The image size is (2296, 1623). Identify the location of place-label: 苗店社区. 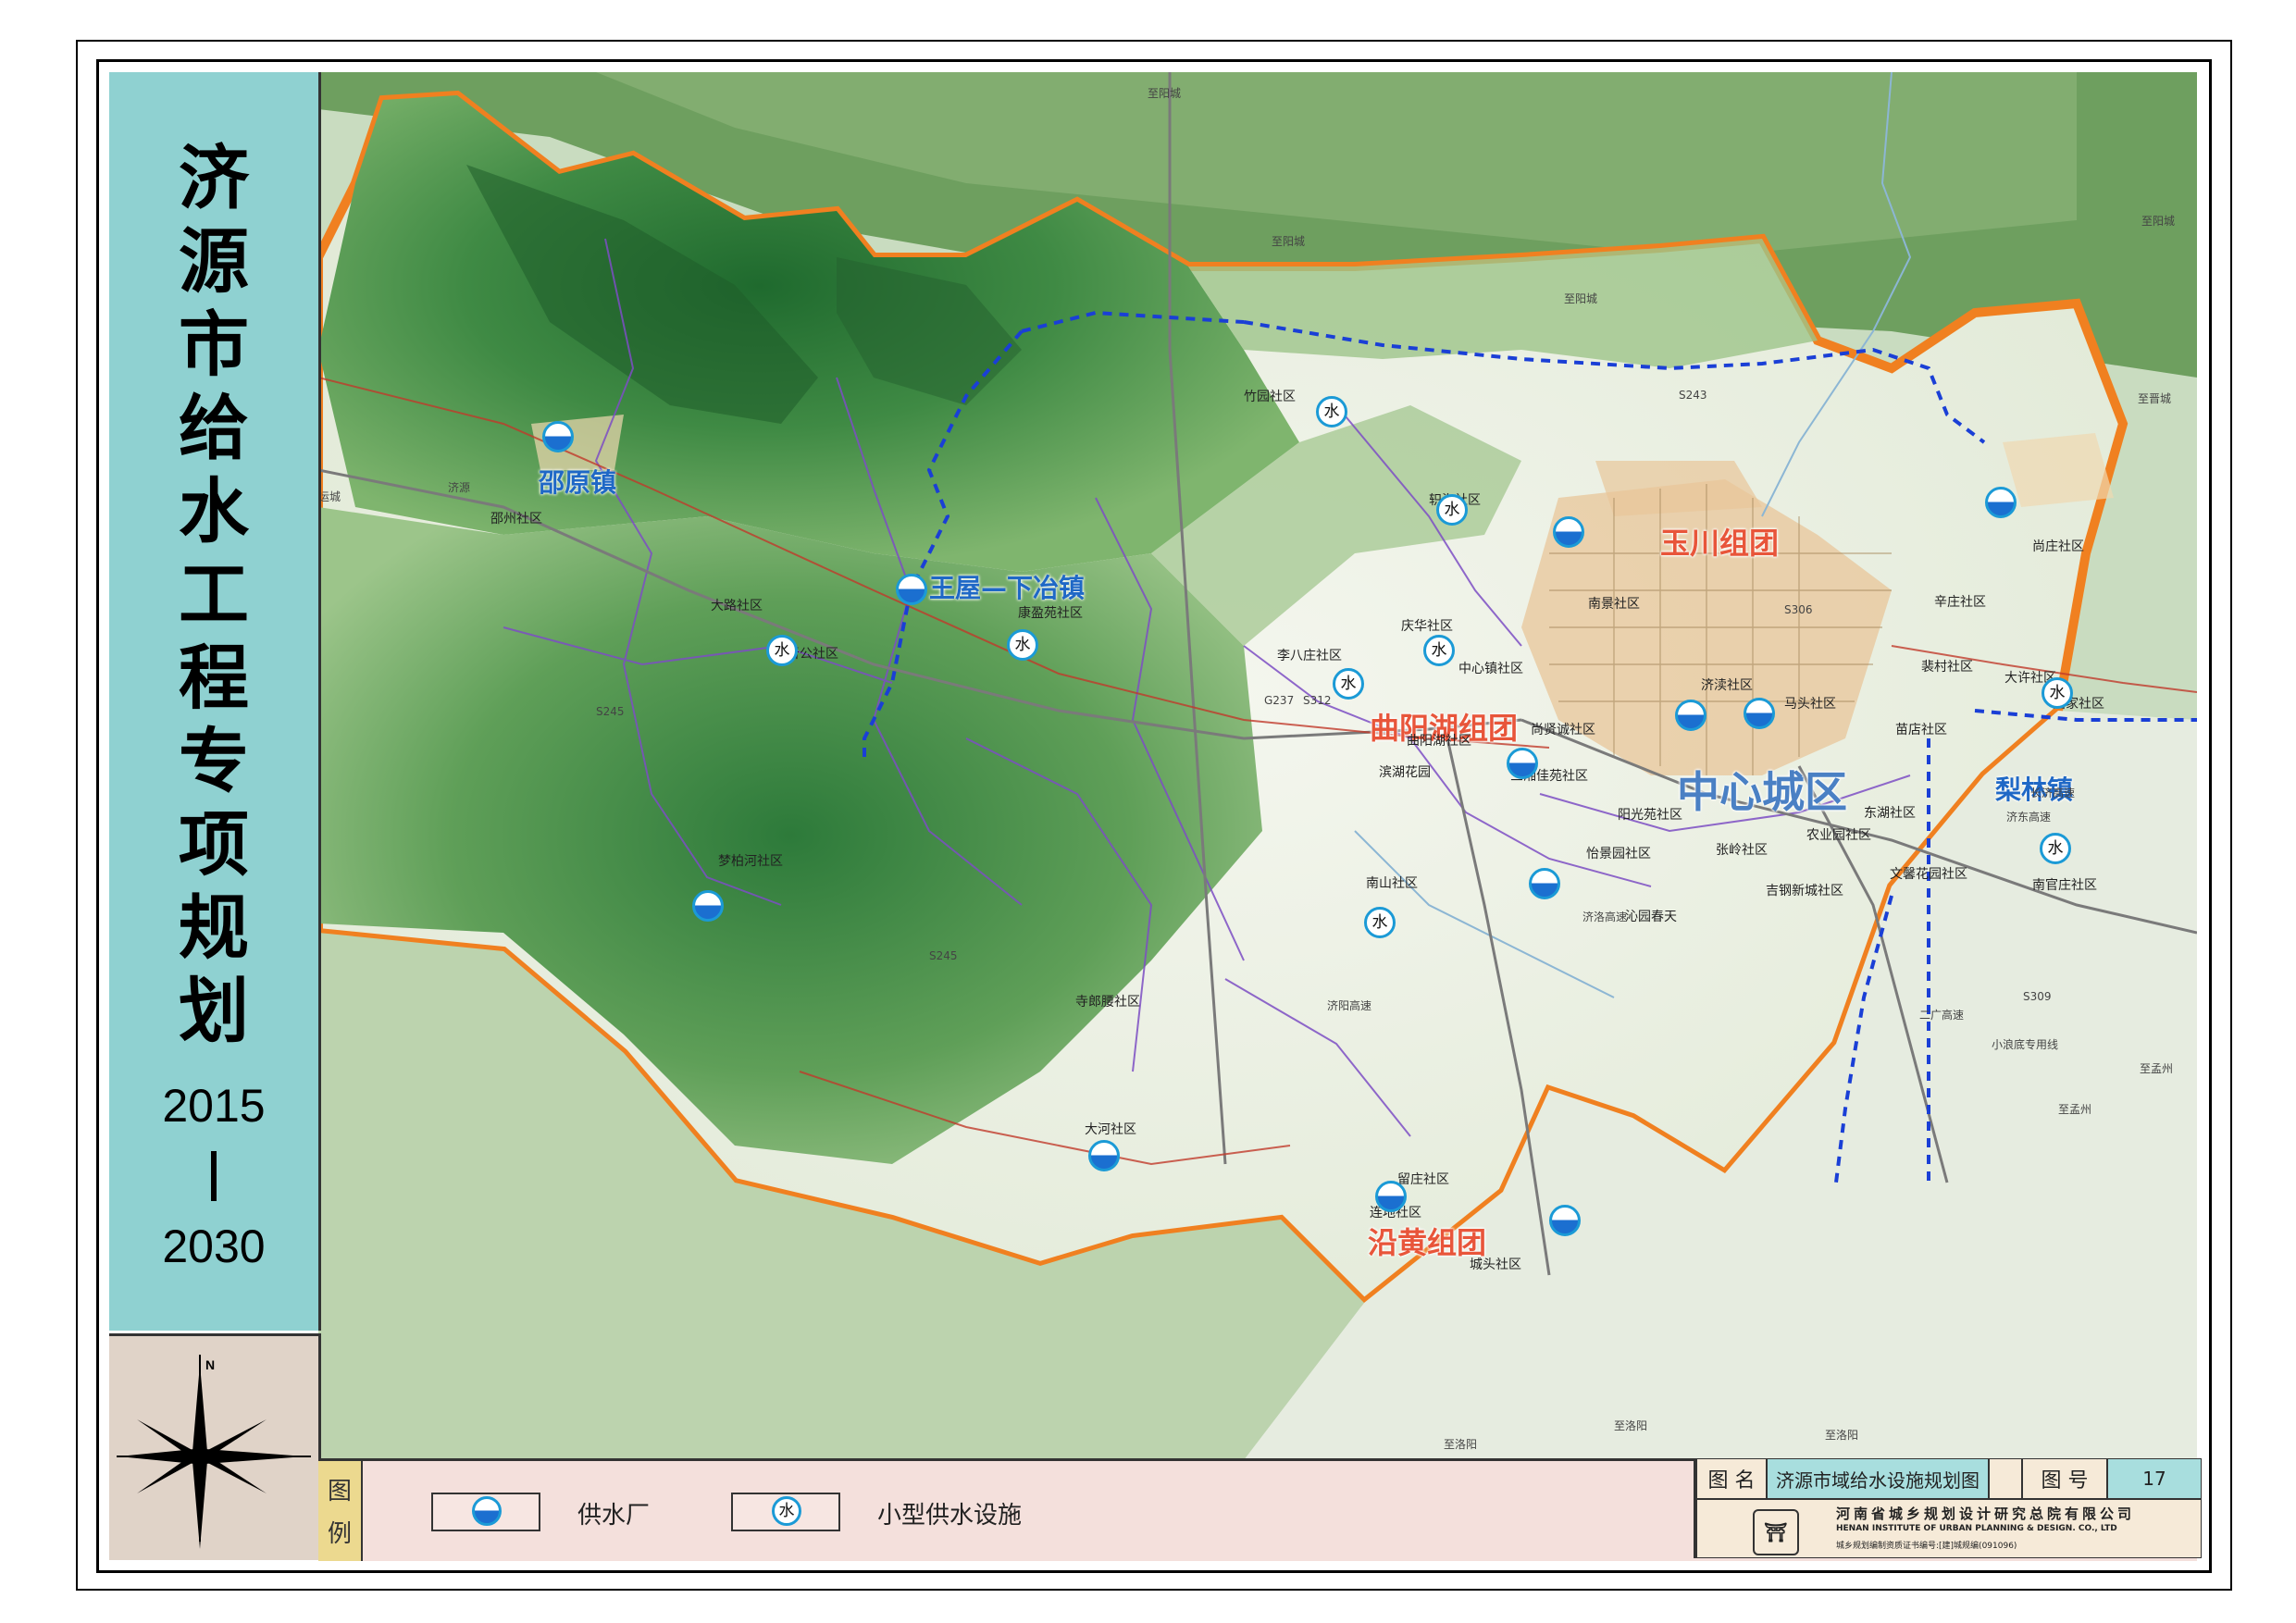
(1921, 730).